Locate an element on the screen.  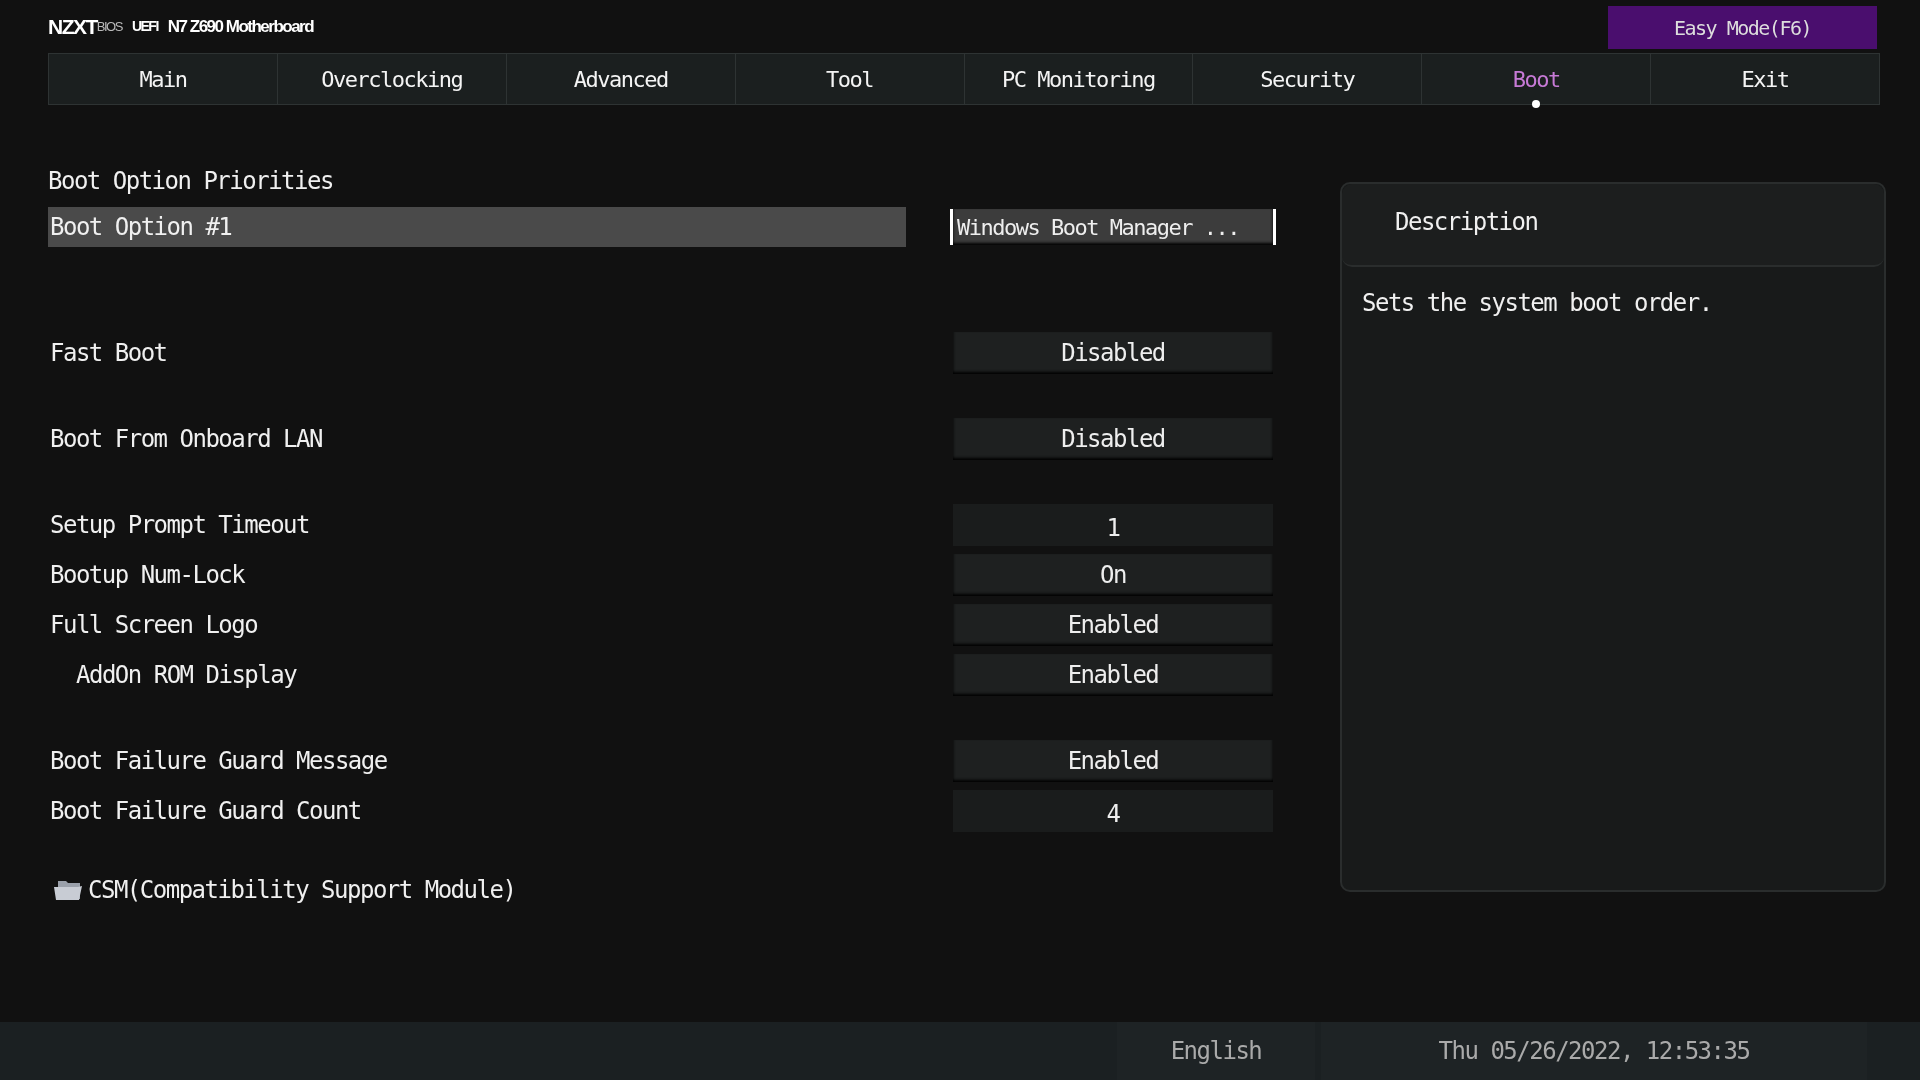
setting-label: Fast Boot is located at coordinates (477, 353).